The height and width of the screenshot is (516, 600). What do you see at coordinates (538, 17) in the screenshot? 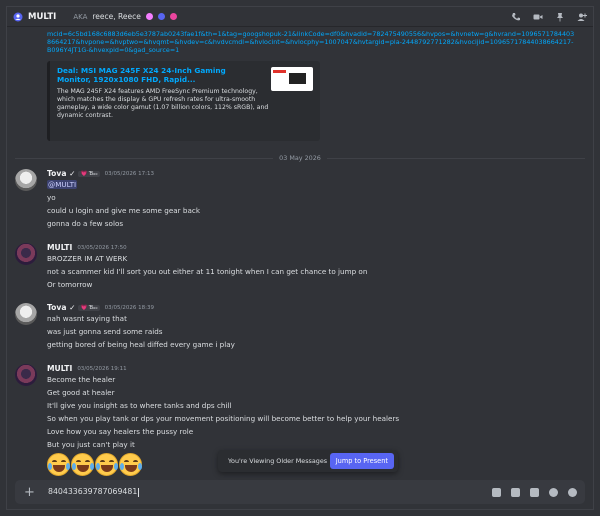
I see `video-call-icon` at bounding box center [538, 17].